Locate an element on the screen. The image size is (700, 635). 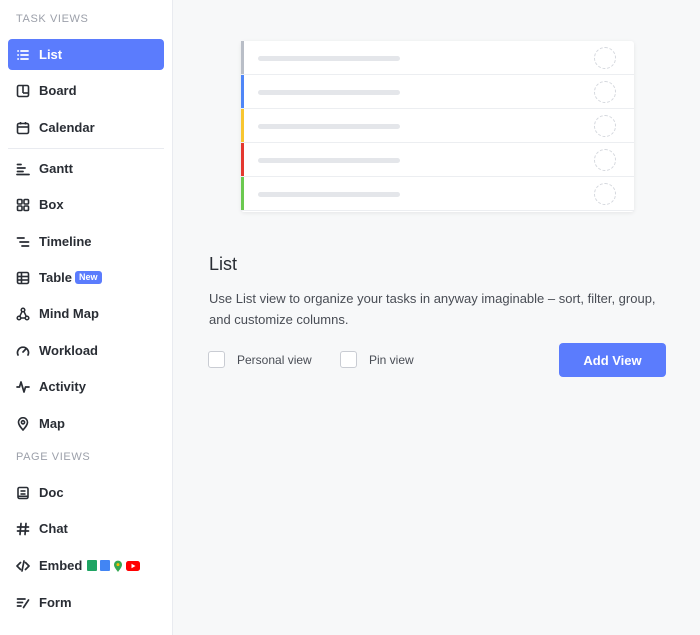
google-sheets-icon is located at coordinates (92, 565).